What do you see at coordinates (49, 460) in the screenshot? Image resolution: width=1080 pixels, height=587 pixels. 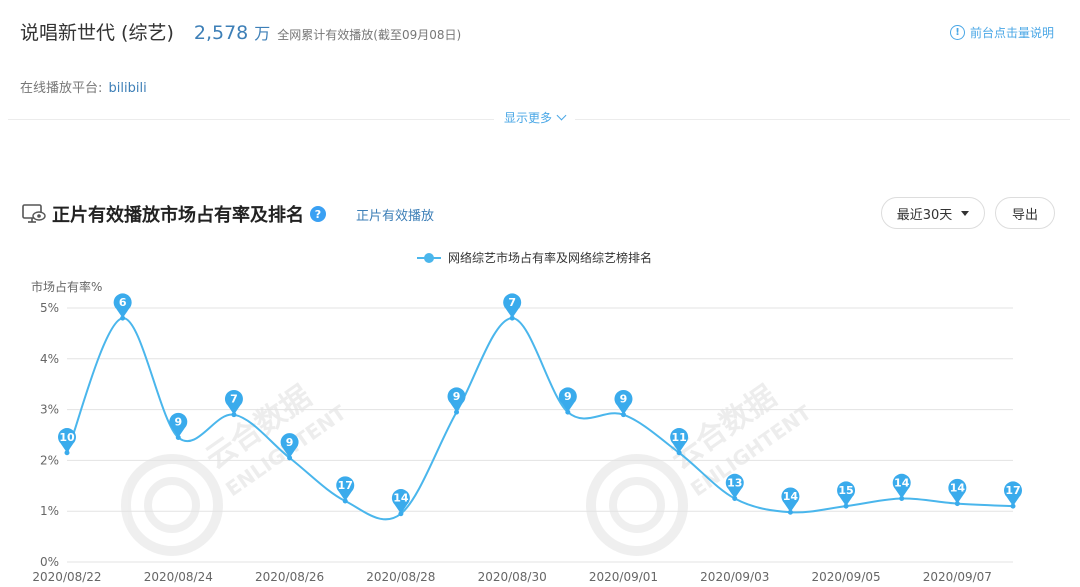 I see `y-tick-label: 2%` at bounding box center [49, 460].